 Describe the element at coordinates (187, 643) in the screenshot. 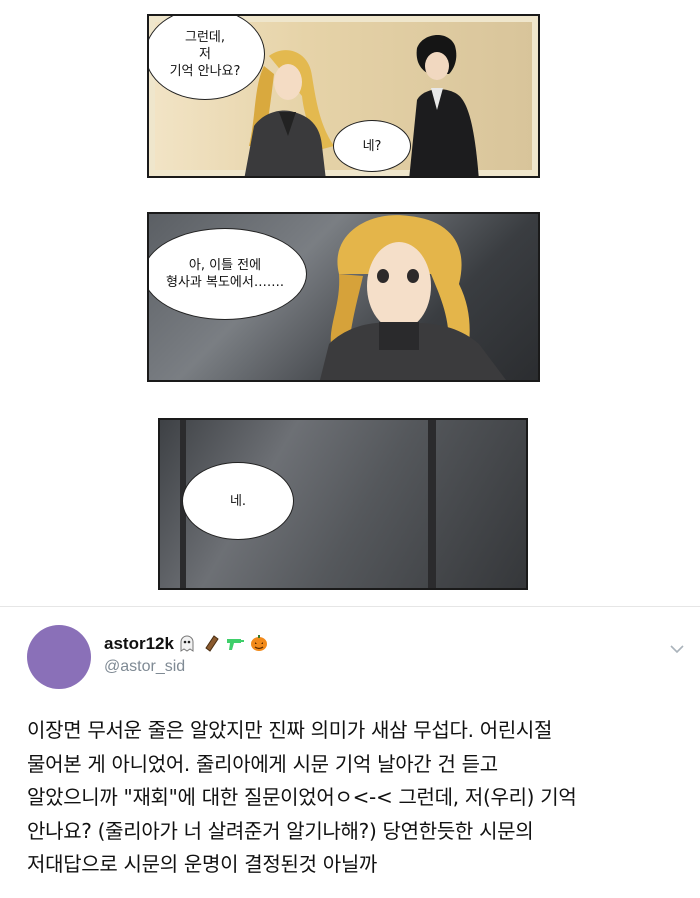

I see `ghost-icon` at that location.